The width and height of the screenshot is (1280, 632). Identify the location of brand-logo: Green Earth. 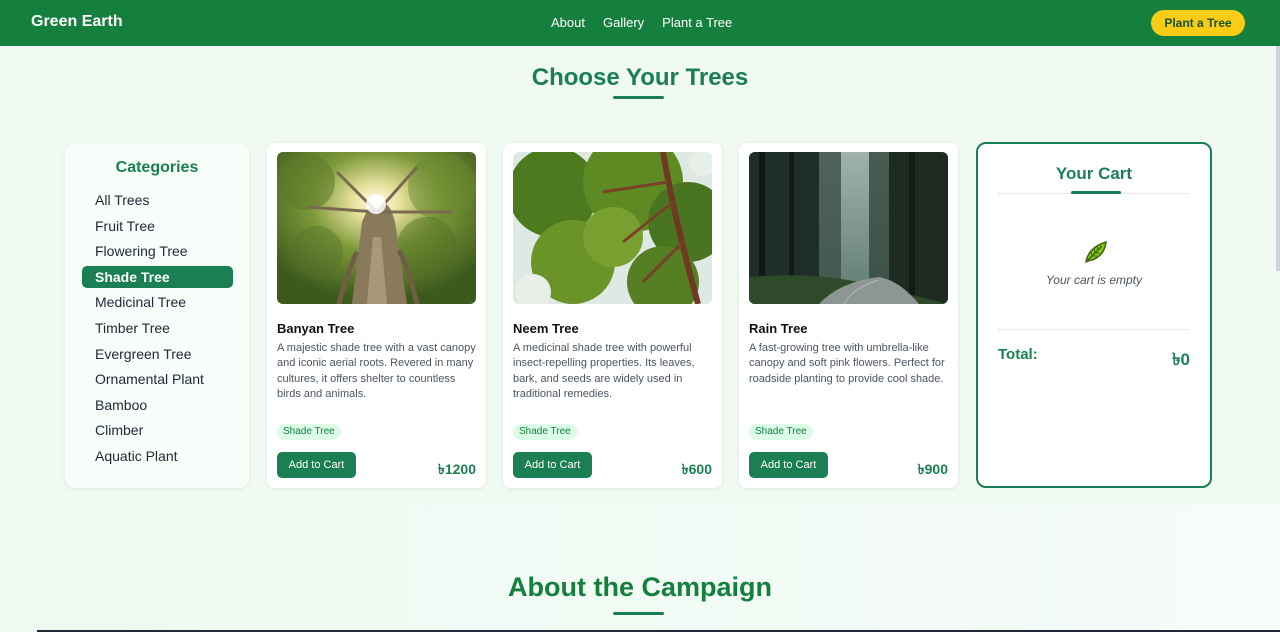
(77, 22).